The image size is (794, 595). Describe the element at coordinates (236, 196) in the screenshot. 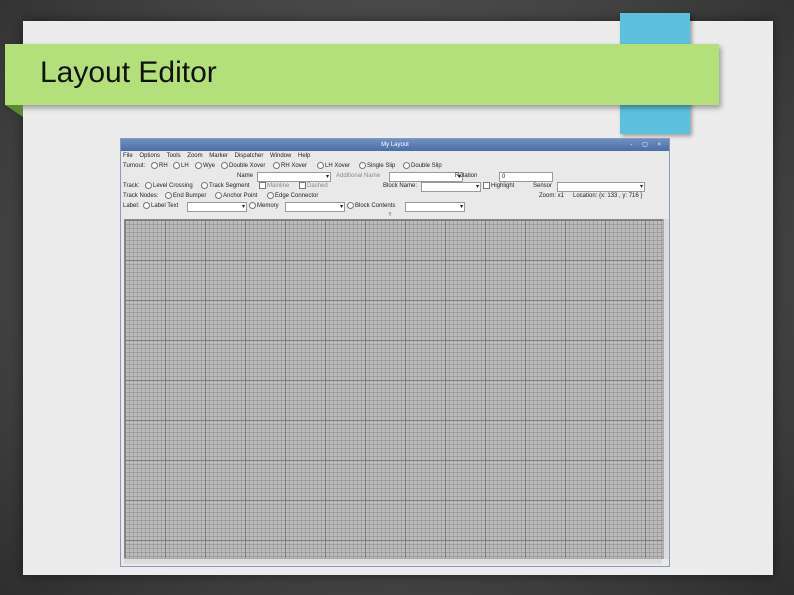

I see `node-anchor-point: Anchor Point` at that location.